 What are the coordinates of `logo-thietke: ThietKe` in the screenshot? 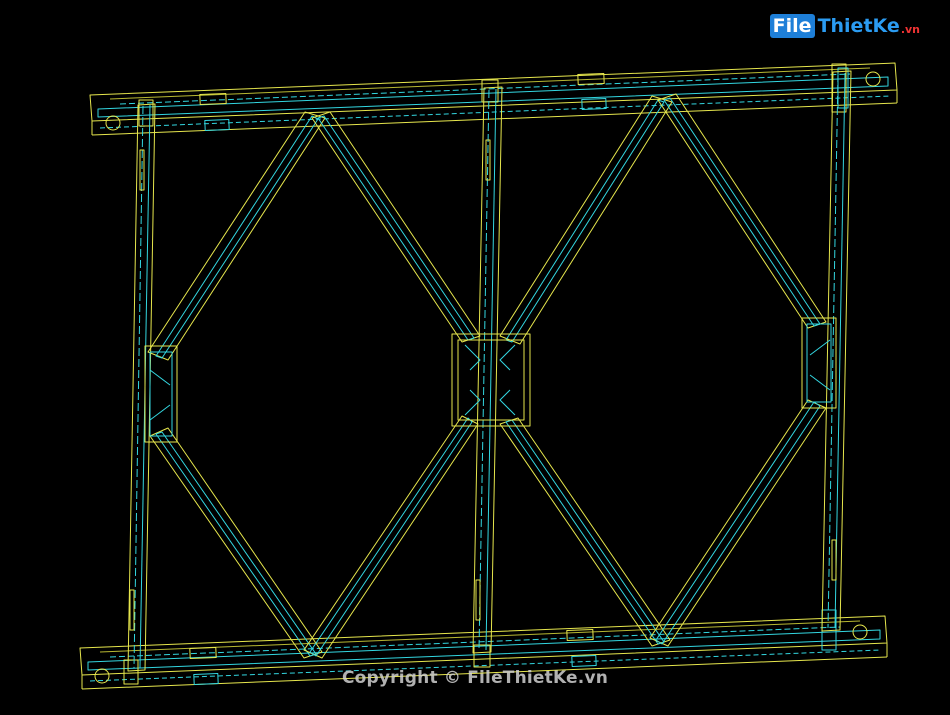 It's located at (858, 26).